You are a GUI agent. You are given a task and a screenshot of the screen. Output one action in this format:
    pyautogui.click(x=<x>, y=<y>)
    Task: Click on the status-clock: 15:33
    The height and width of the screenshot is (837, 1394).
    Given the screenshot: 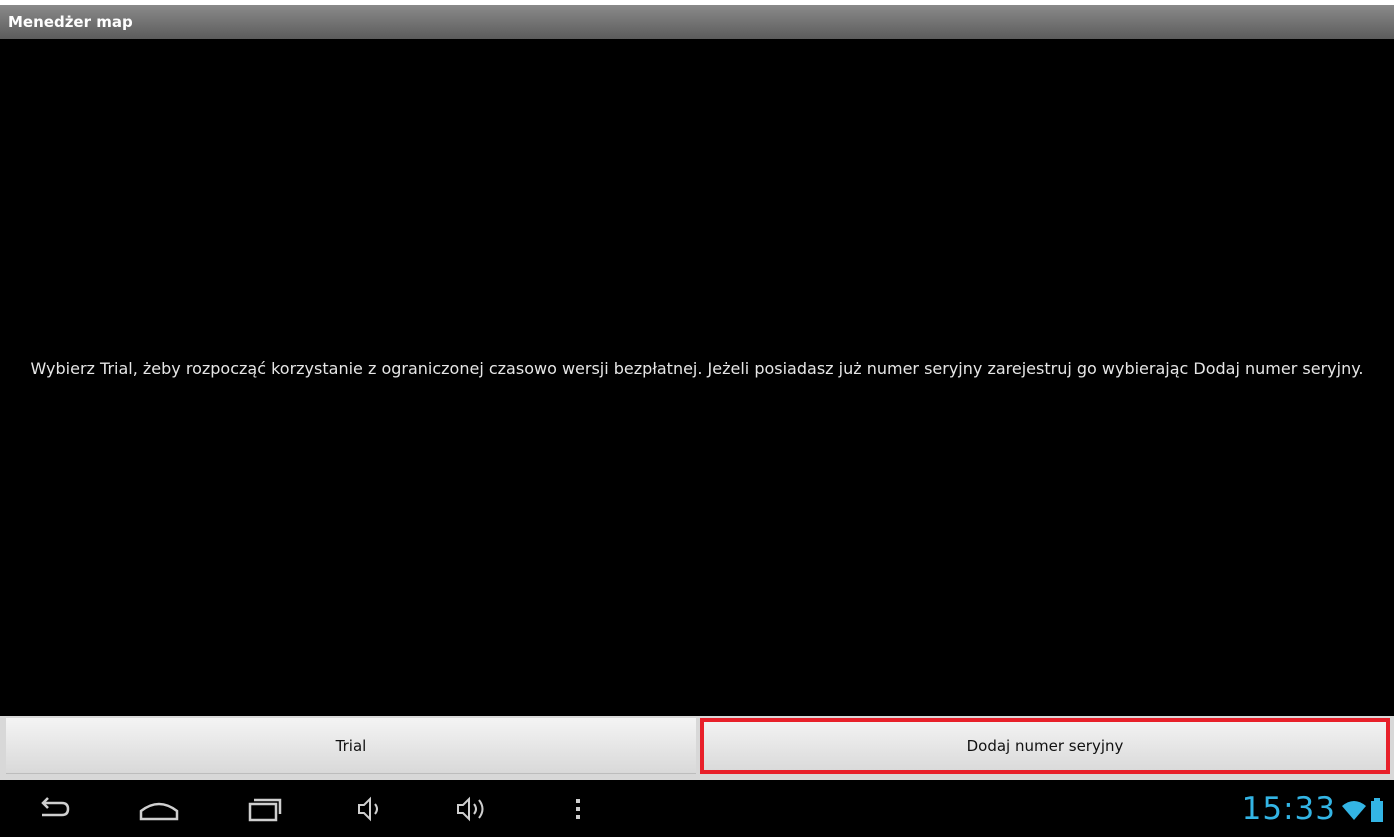 What is the action you would take?
    pyautogui.click(x=1288, y=809)
    